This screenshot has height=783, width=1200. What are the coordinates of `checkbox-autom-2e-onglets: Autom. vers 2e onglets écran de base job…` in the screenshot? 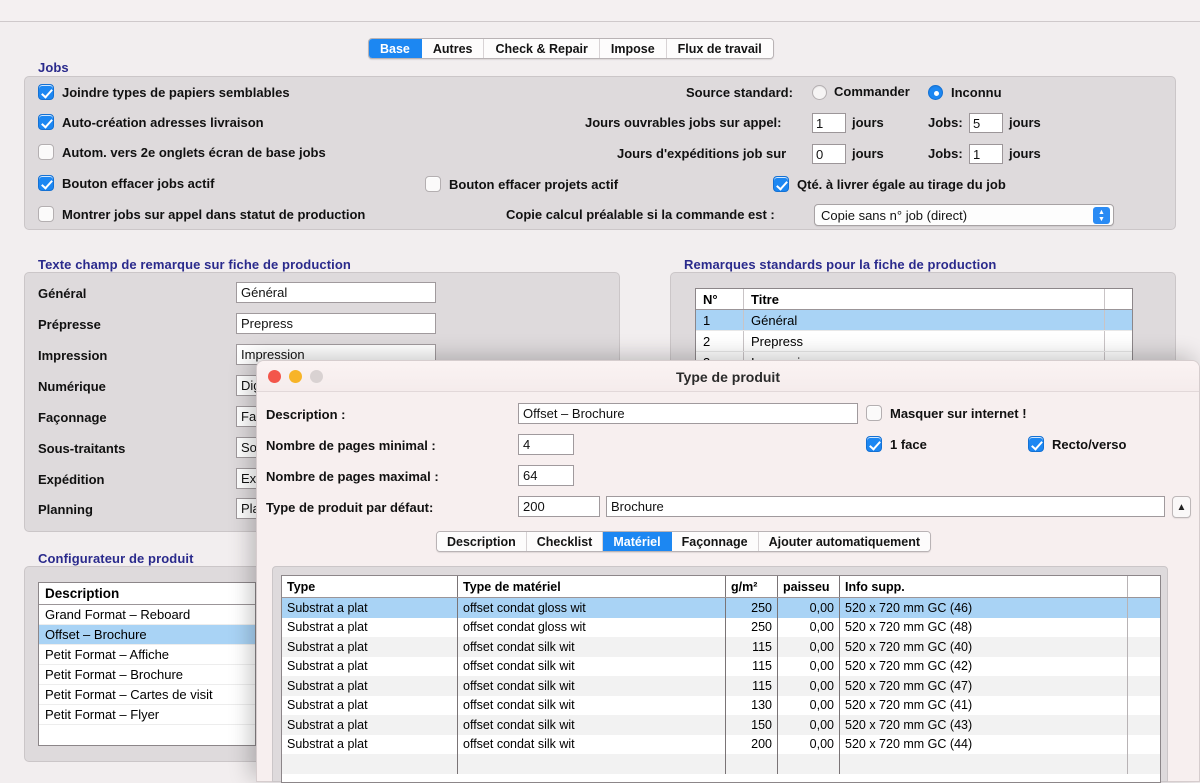 It's located at (182, 152).